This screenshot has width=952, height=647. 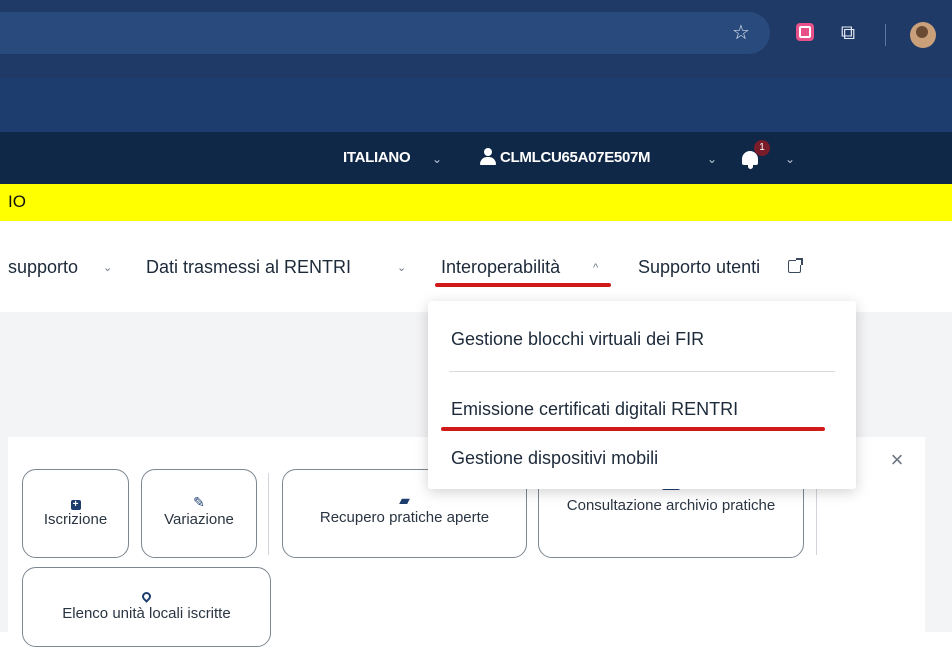 I want to click on notice-banner, so click(x=476, y=202).